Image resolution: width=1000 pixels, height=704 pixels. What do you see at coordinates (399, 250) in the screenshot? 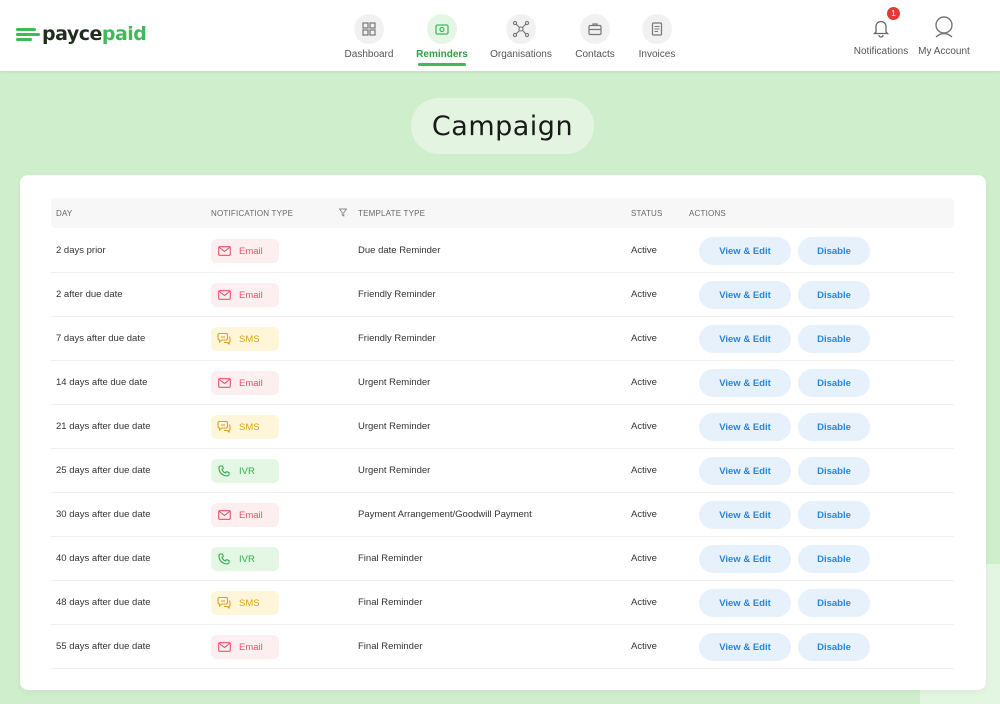
I see `template-type-cell: Due date Reminder` at bounding box center [399, 250].